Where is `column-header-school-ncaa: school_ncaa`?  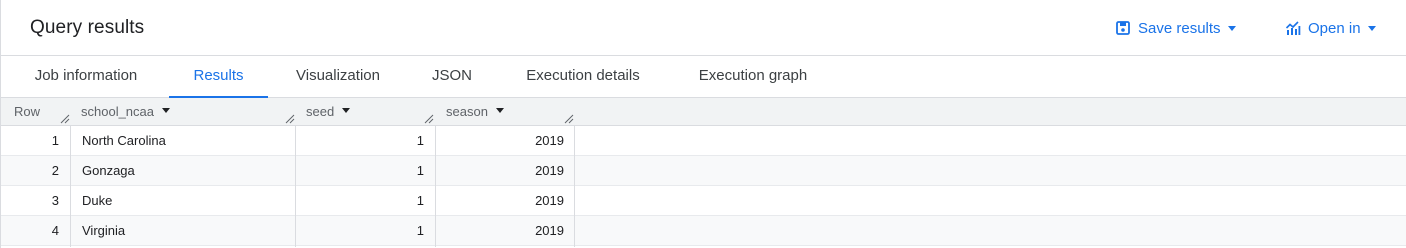
column-header-school-ncaa: school_ncaa is located at coordinates (125, 112).